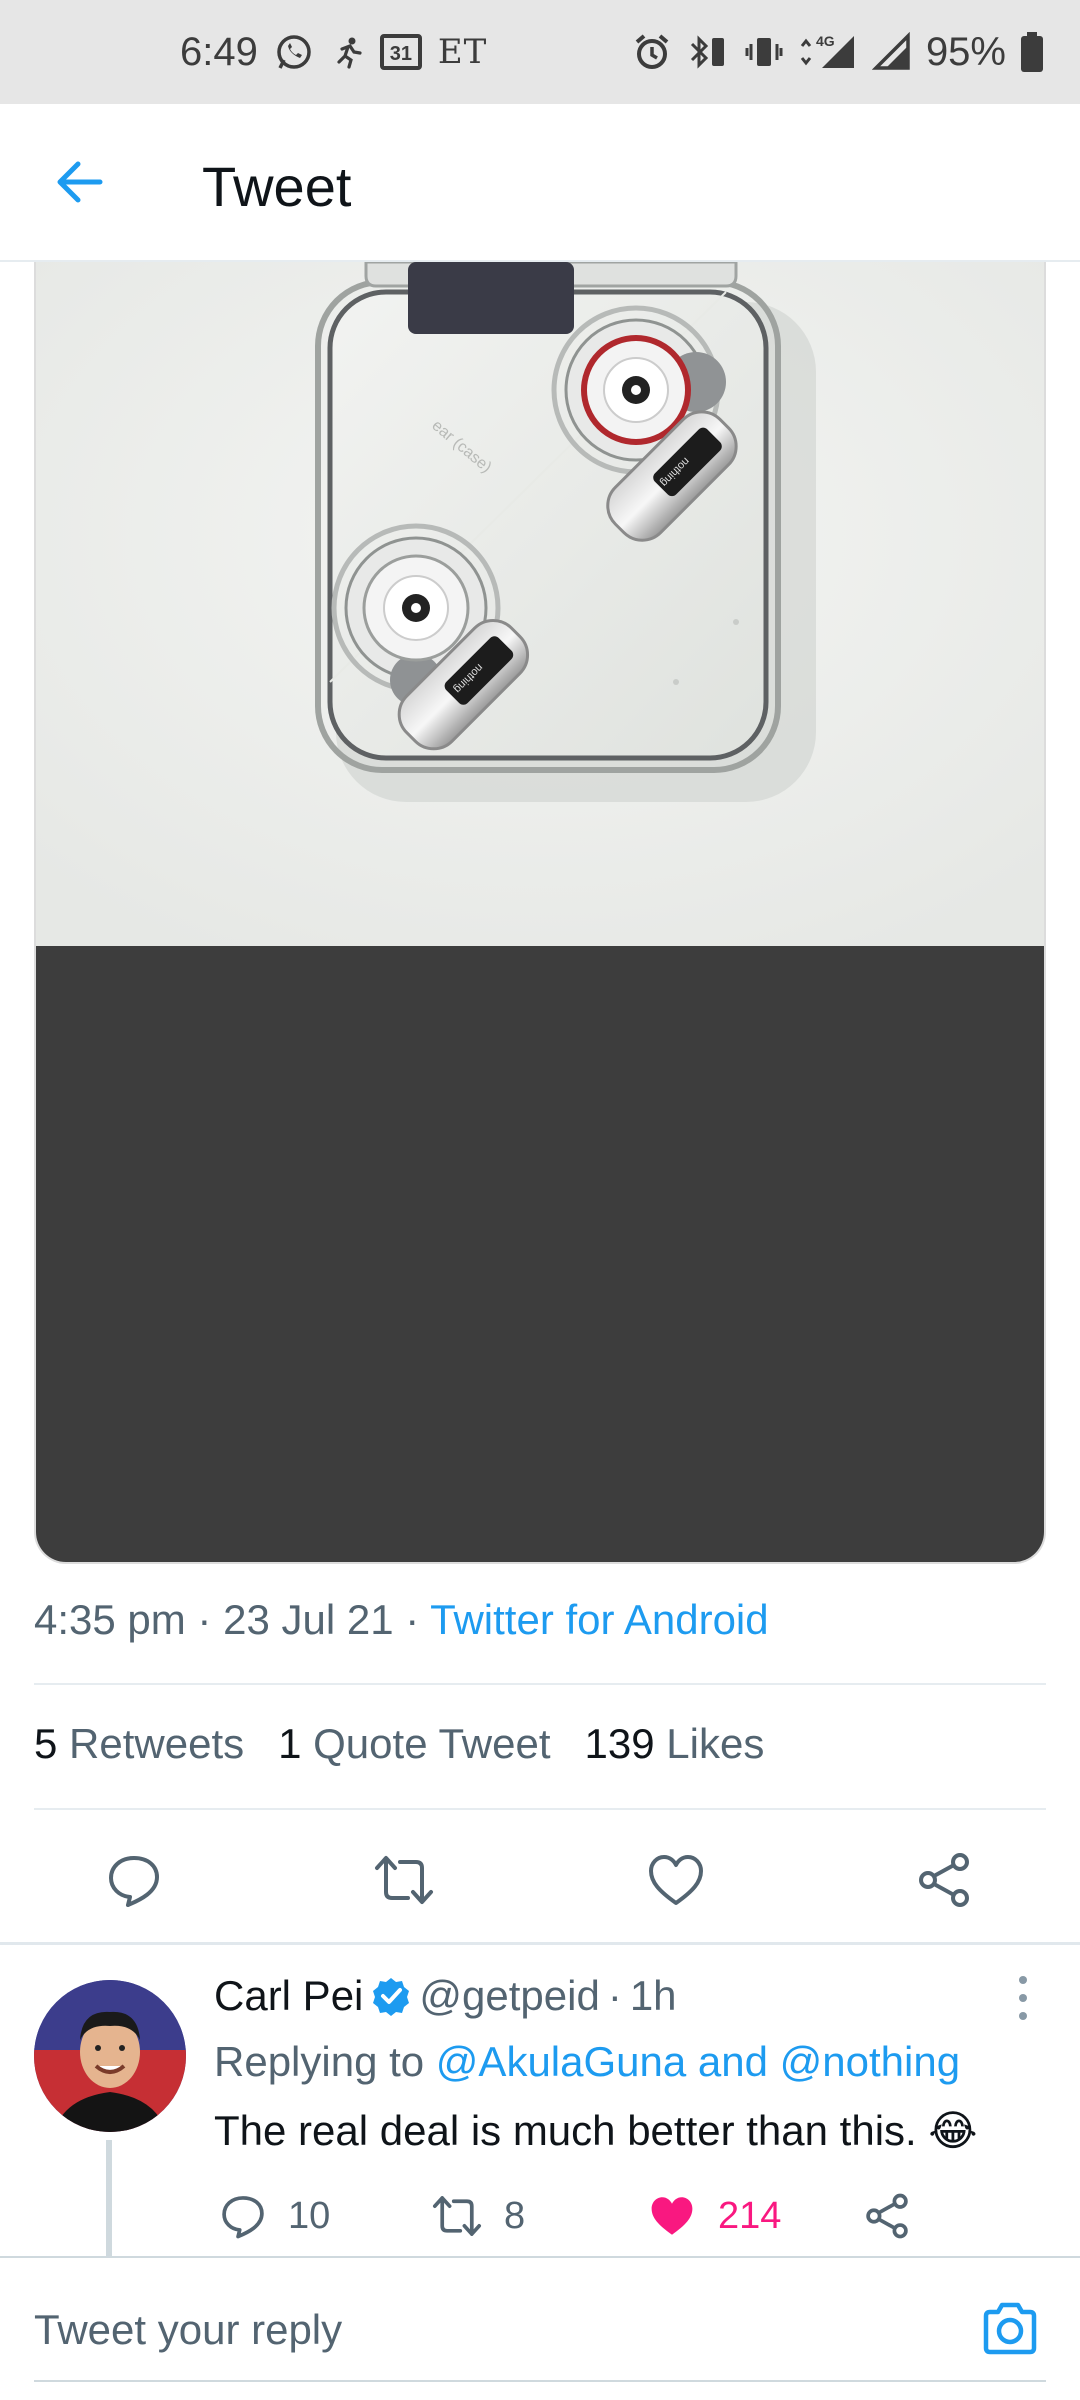 Image resolution: width=1080 pixels, height=2400 pixels. I want to click on reply-reply-count: 10, so click(309, 2215).